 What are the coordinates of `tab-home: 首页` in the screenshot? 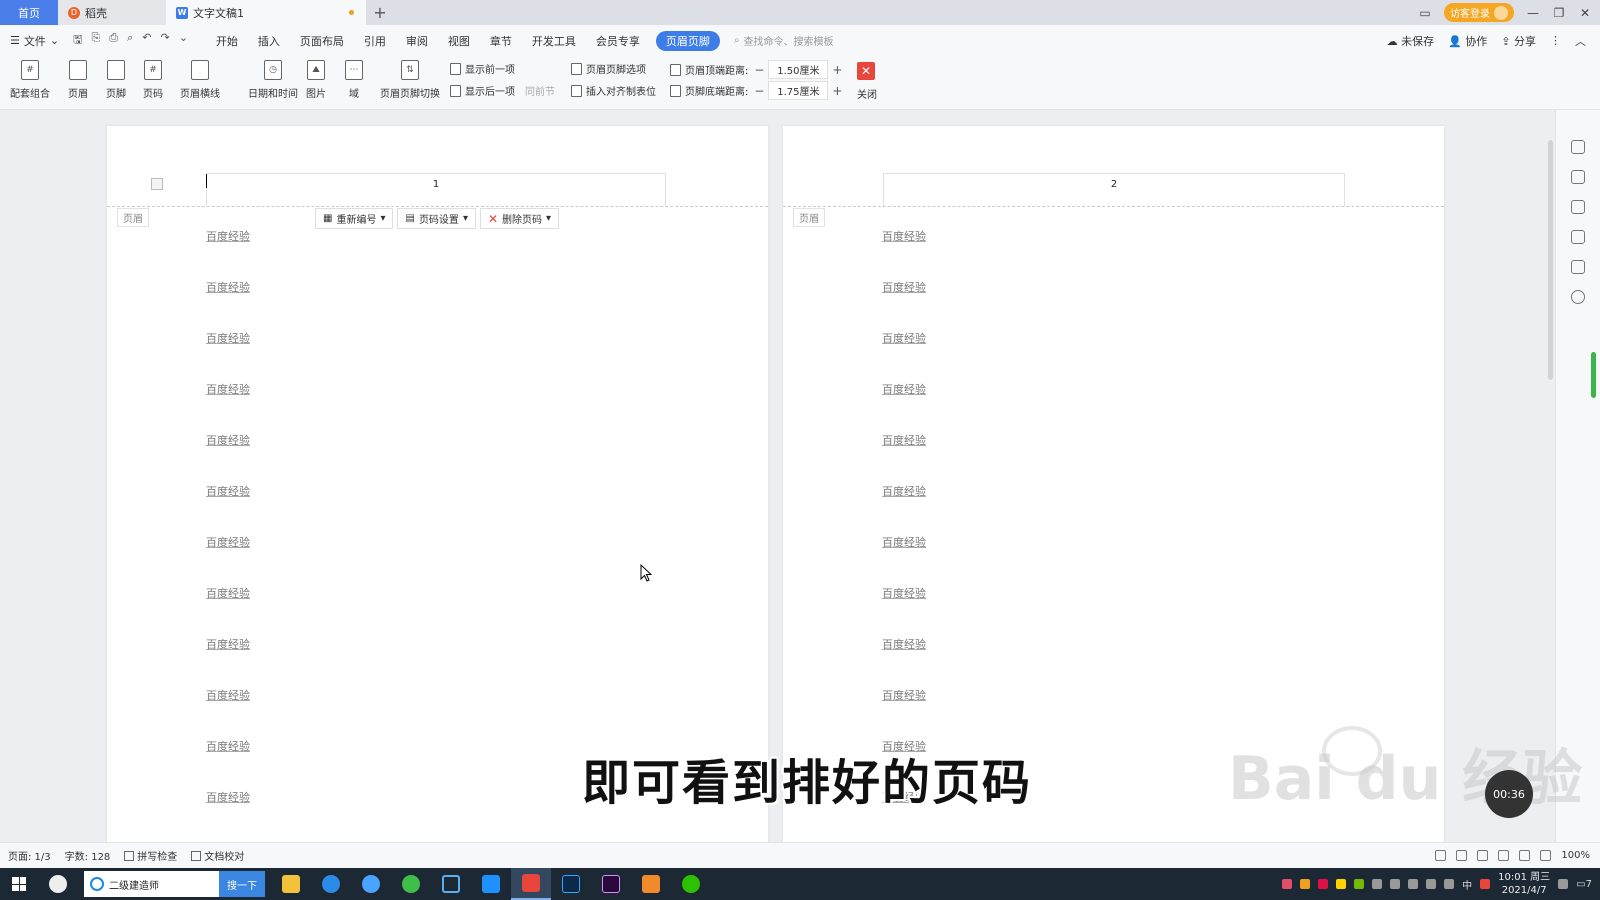 It's located at (29, 12).